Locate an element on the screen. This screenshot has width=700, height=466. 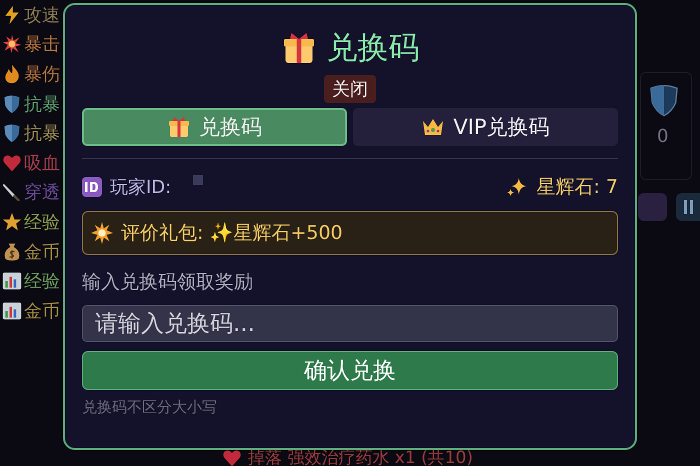
pause-button is located at coordinates (688, 207).